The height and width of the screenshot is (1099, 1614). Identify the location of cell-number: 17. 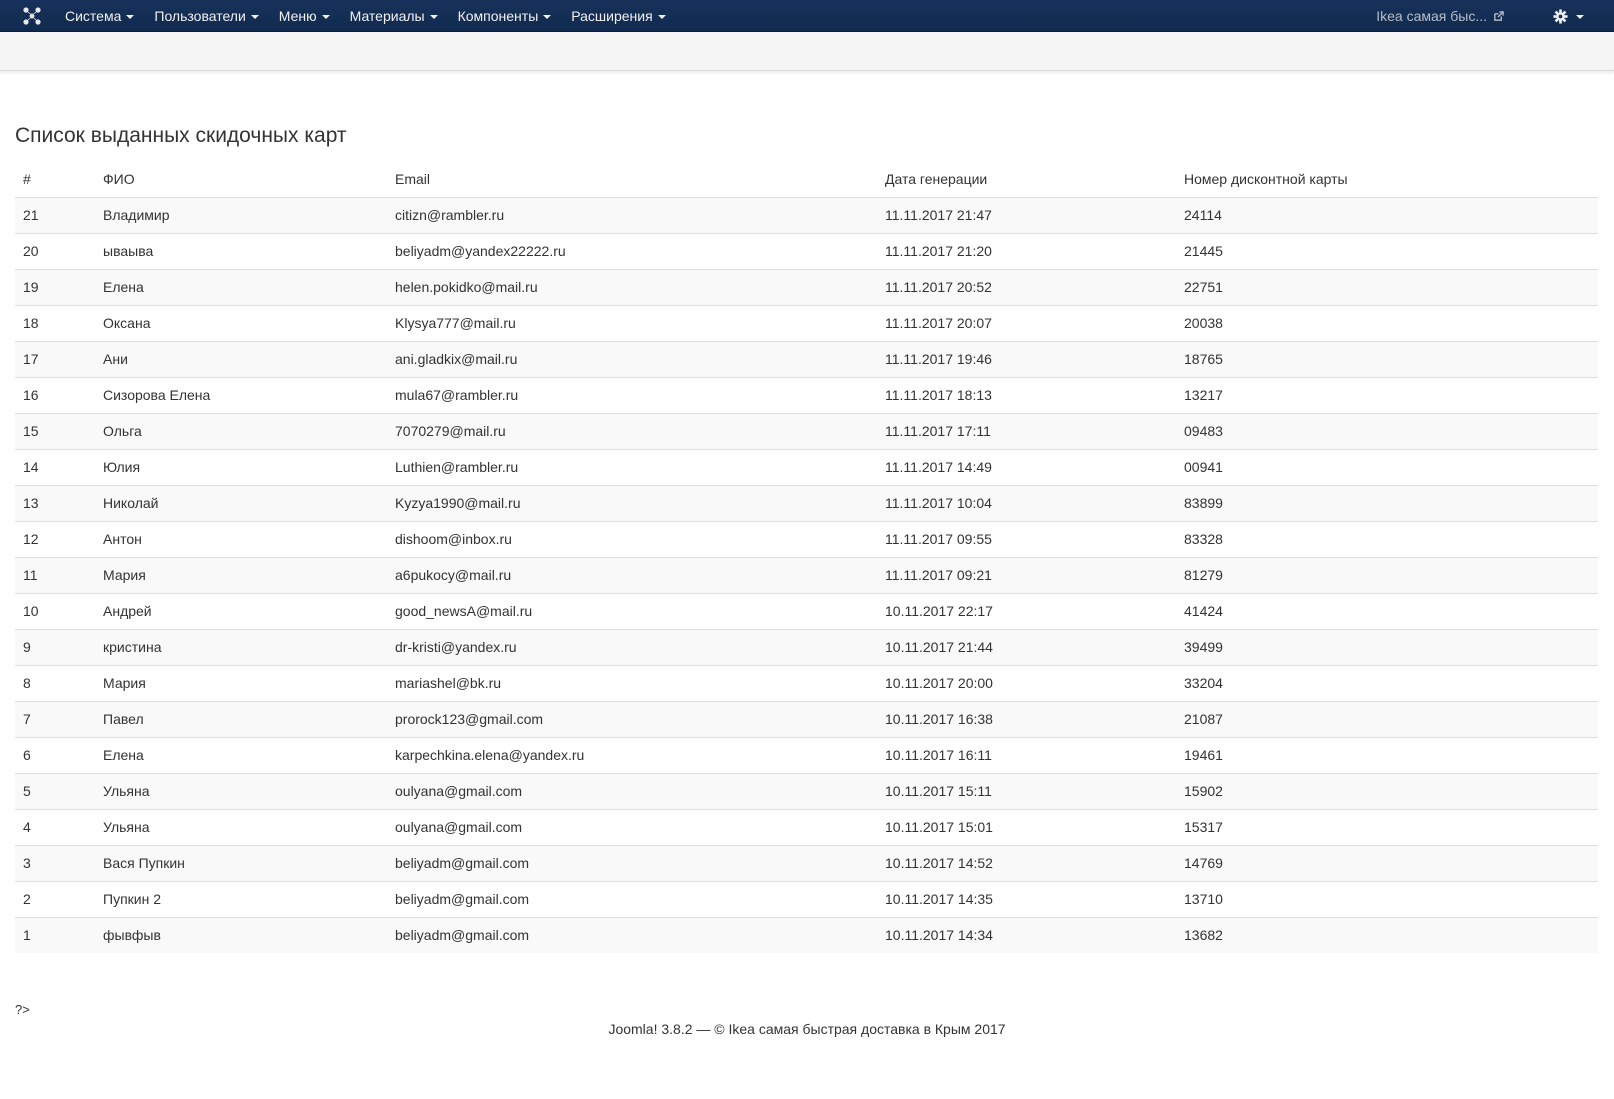
(55, 358).